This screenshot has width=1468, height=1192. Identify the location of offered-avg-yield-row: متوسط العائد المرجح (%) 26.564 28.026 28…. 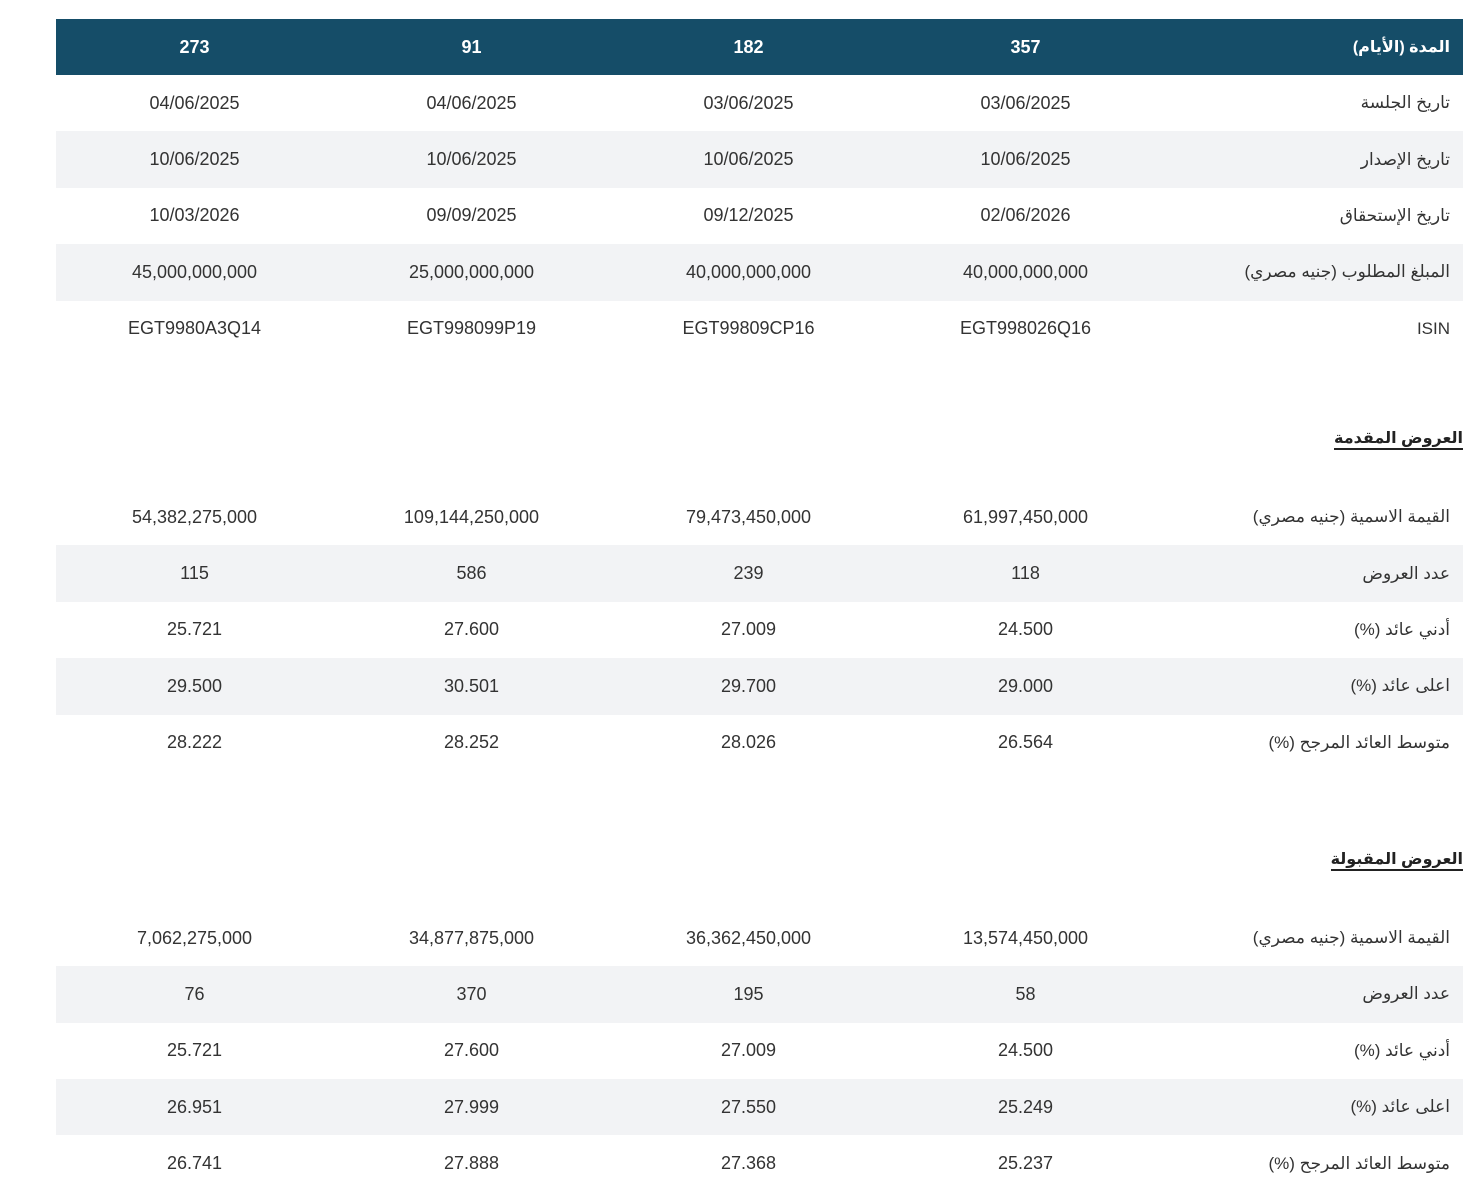
(759, 743).